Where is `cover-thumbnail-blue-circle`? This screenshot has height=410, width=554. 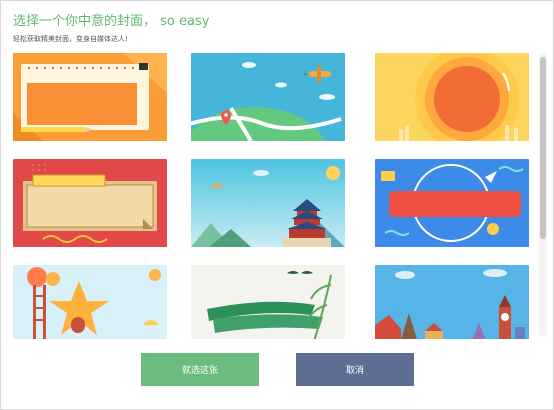 cover-thumbnail-blue-circle is located at coordinates (452, 203).